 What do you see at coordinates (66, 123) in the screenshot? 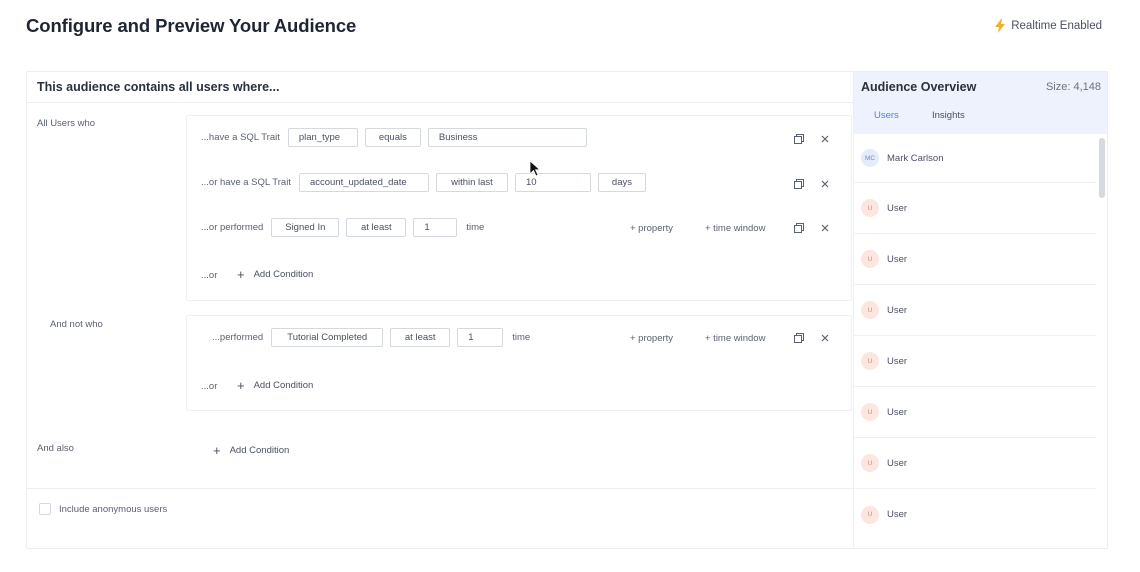
I see `all-users-label: All Users who` at bounding box center [66, 123].